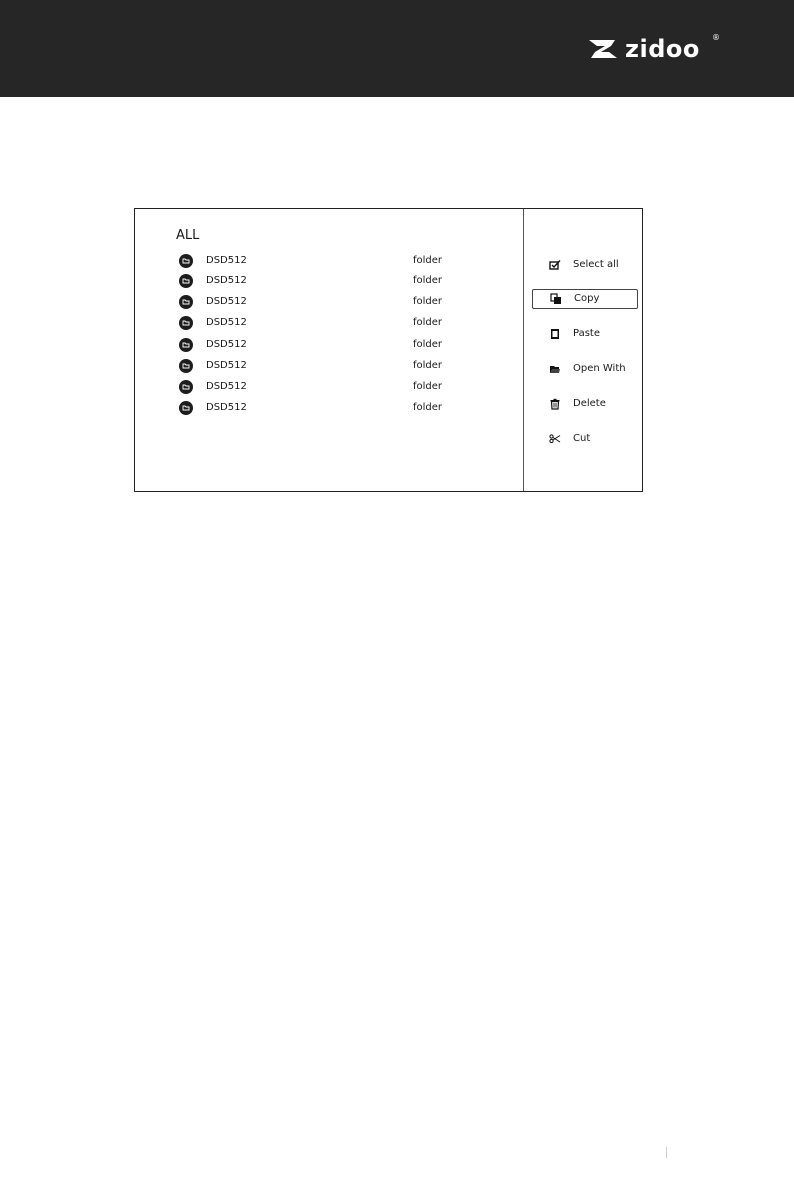 This screenshot has width=794, height=1191. Describe the element at coordinates (555, 404) in the screenshot. I see `trash-icon` at that location.